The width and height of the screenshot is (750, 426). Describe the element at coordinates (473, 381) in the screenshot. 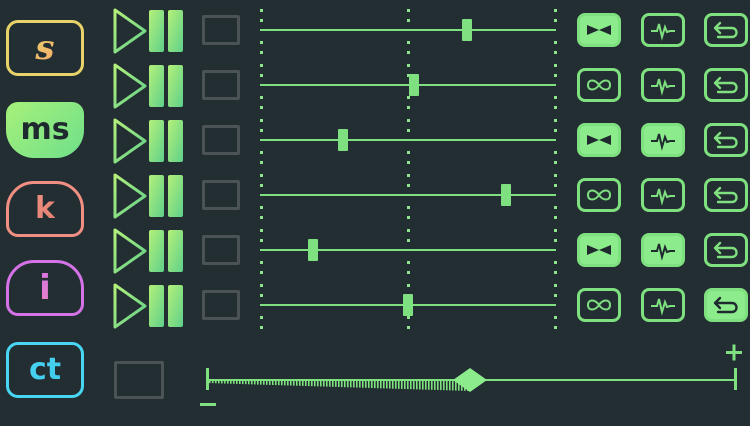

I see `master-slider` at that location.